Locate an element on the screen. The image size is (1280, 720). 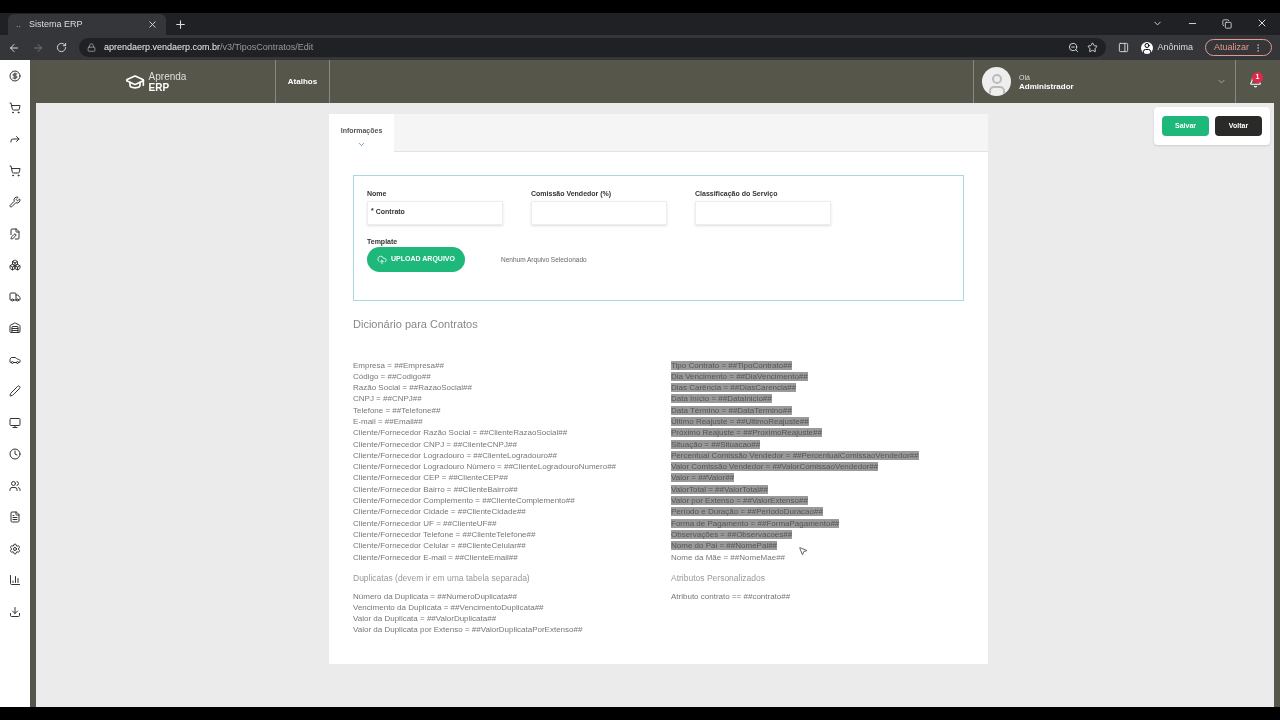
dictionary-entry: E-mail = ##Email## is located at coordinates (388, 421).